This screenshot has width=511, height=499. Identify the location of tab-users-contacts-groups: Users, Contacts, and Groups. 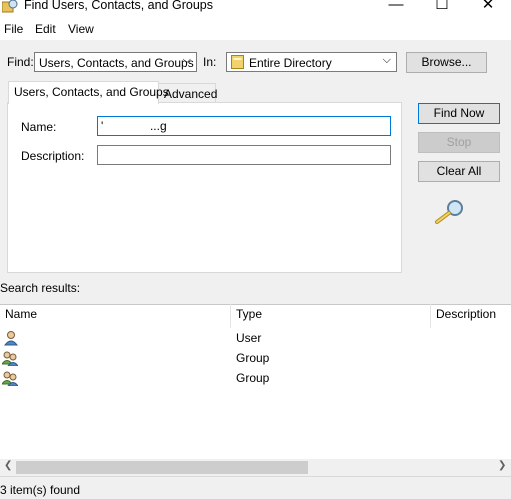
(88, 92).